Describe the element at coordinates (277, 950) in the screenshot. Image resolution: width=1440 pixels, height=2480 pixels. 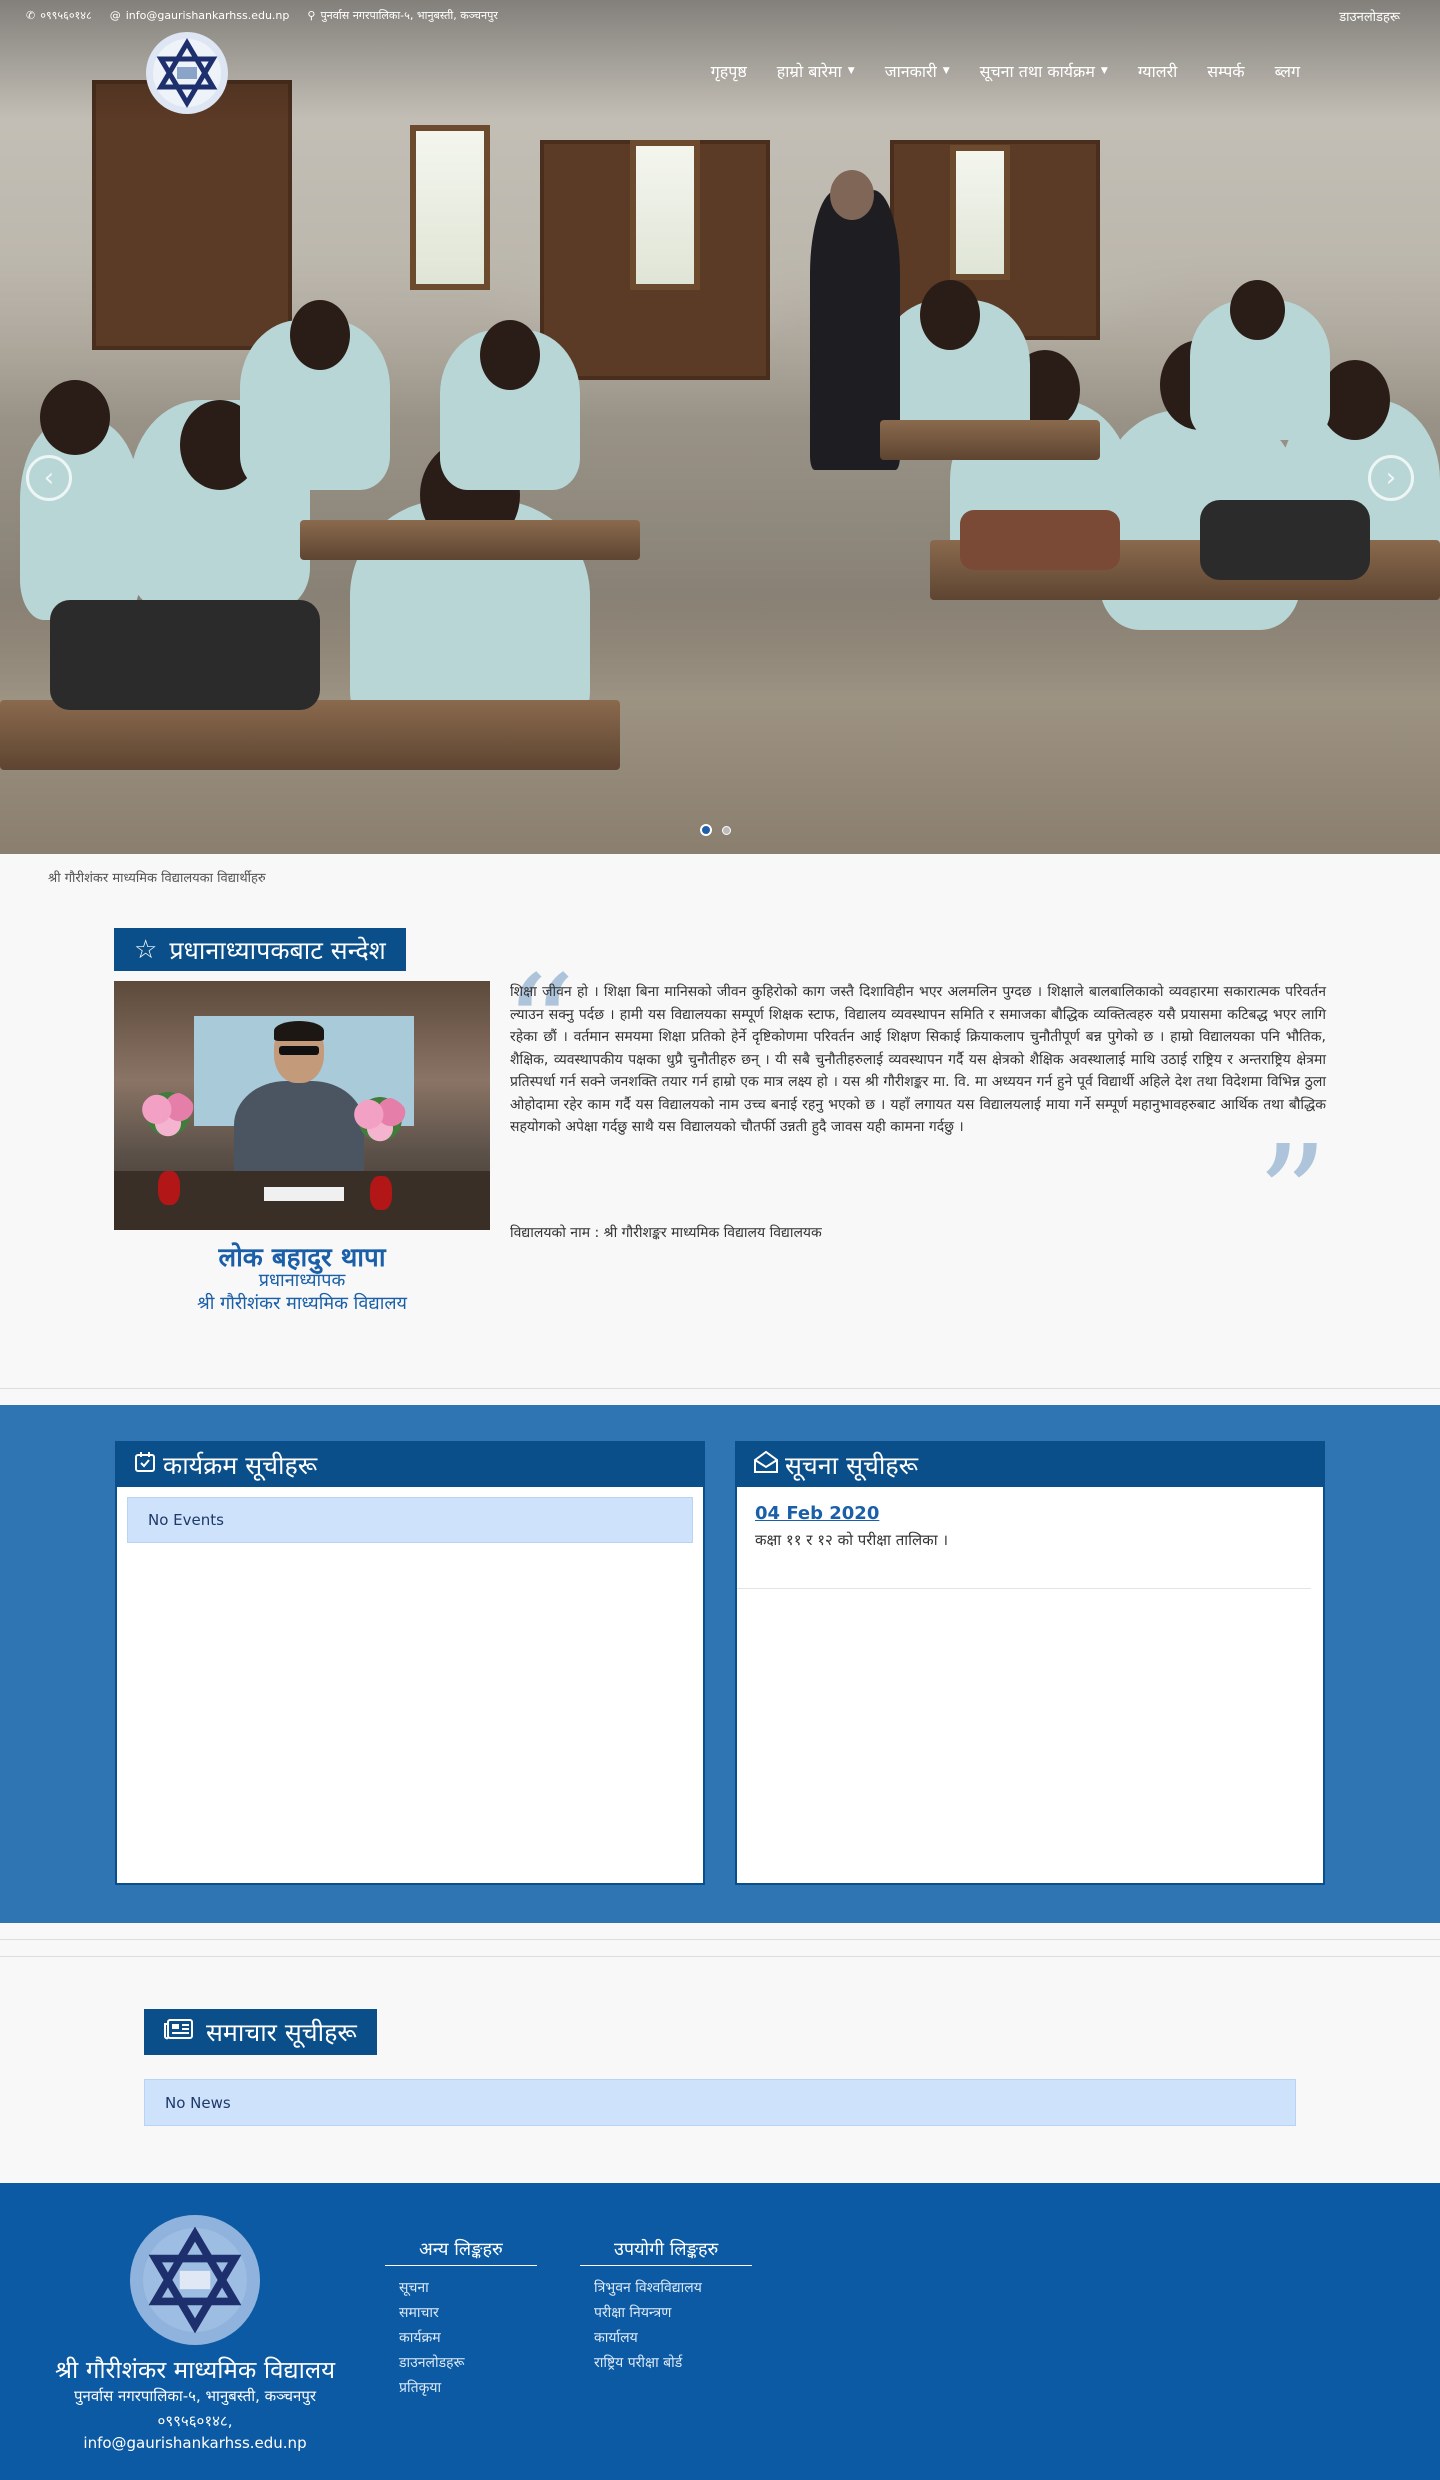
I see `principal-heading-text: प्रधानाध्यापकबाट सन्देश` at that location.